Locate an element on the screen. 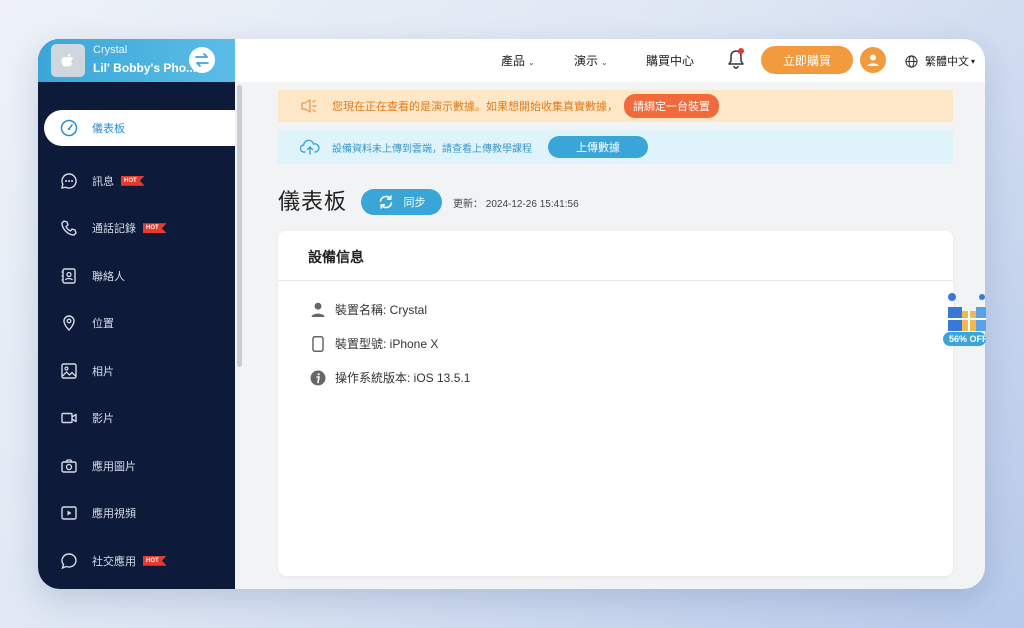  device-model-value: 裝置型號: iPhone X is located at coordinates (387, 344).